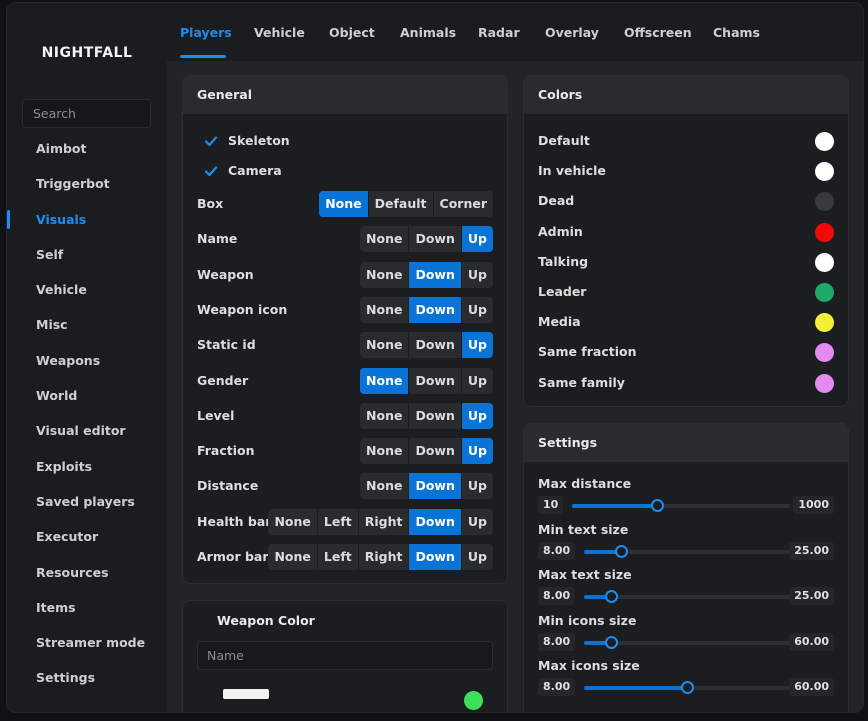 Image resolution: width=868 pixels, height=721 pixels. I want to click on option-default-button: Default, so click(400, 204).